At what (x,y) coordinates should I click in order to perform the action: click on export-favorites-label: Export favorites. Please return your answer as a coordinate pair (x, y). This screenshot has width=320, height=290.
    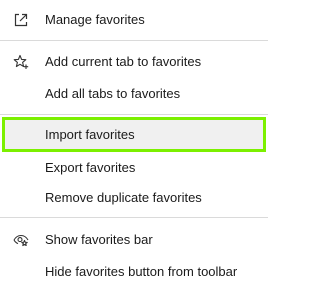
    Looking at the image, I should click on (90, 167).